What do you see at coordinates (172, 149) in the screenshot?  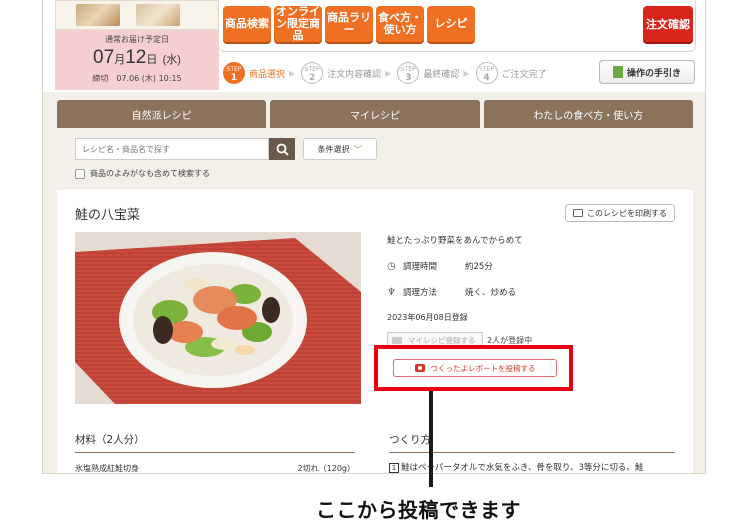 I see `search-input` at bounding box center [172, 149].